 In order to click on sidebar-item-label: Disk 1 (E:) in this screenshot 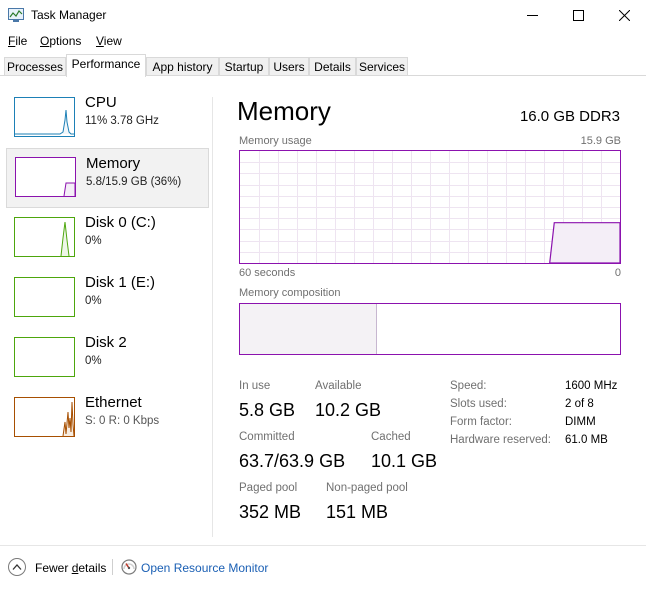, I will do `click(120, 282)`.